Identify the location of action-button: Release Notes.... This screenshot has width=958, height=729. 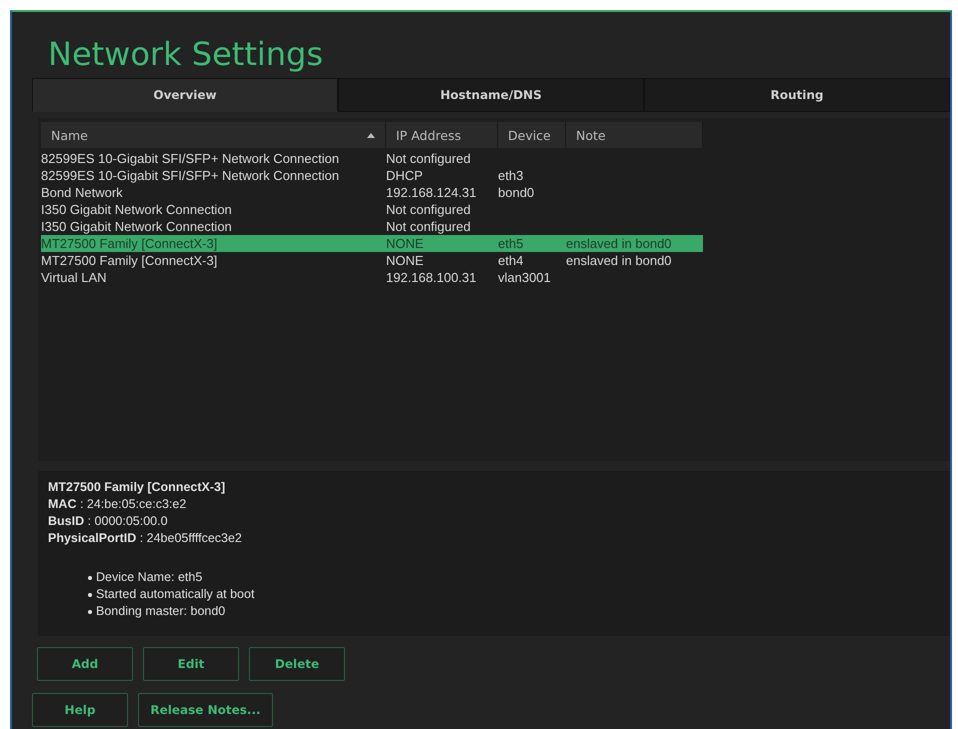
(205, 710).